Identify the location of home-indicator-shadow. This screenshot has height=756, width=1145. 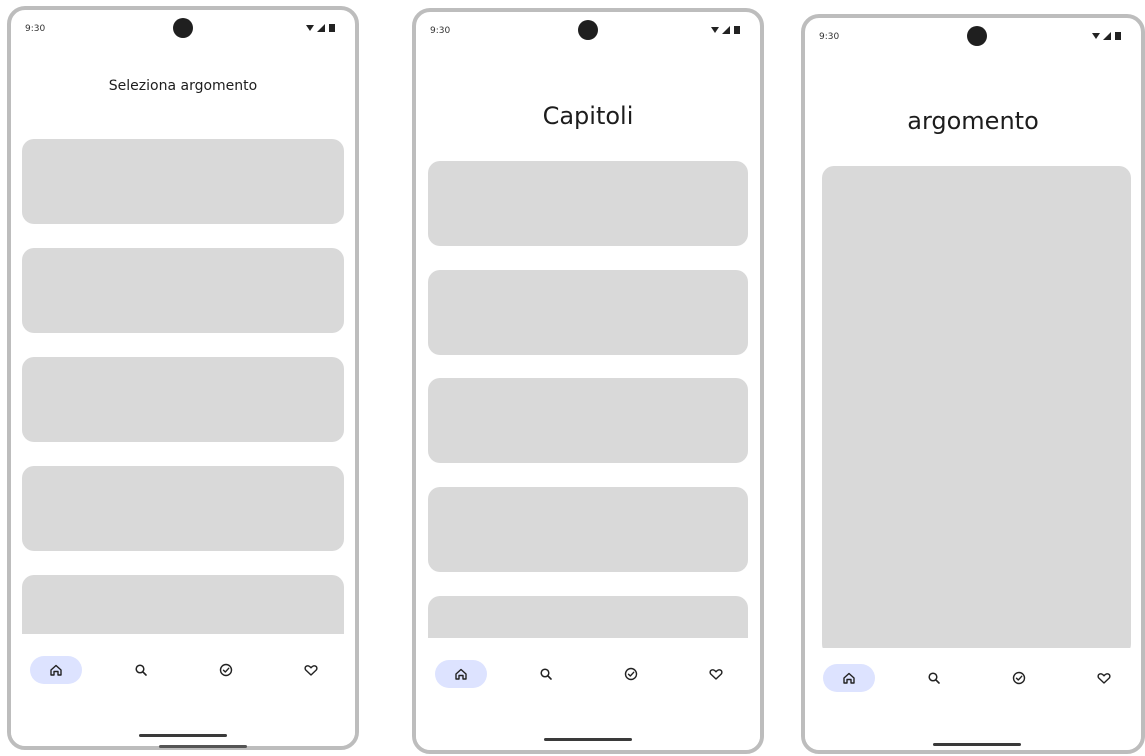
(203, 746).